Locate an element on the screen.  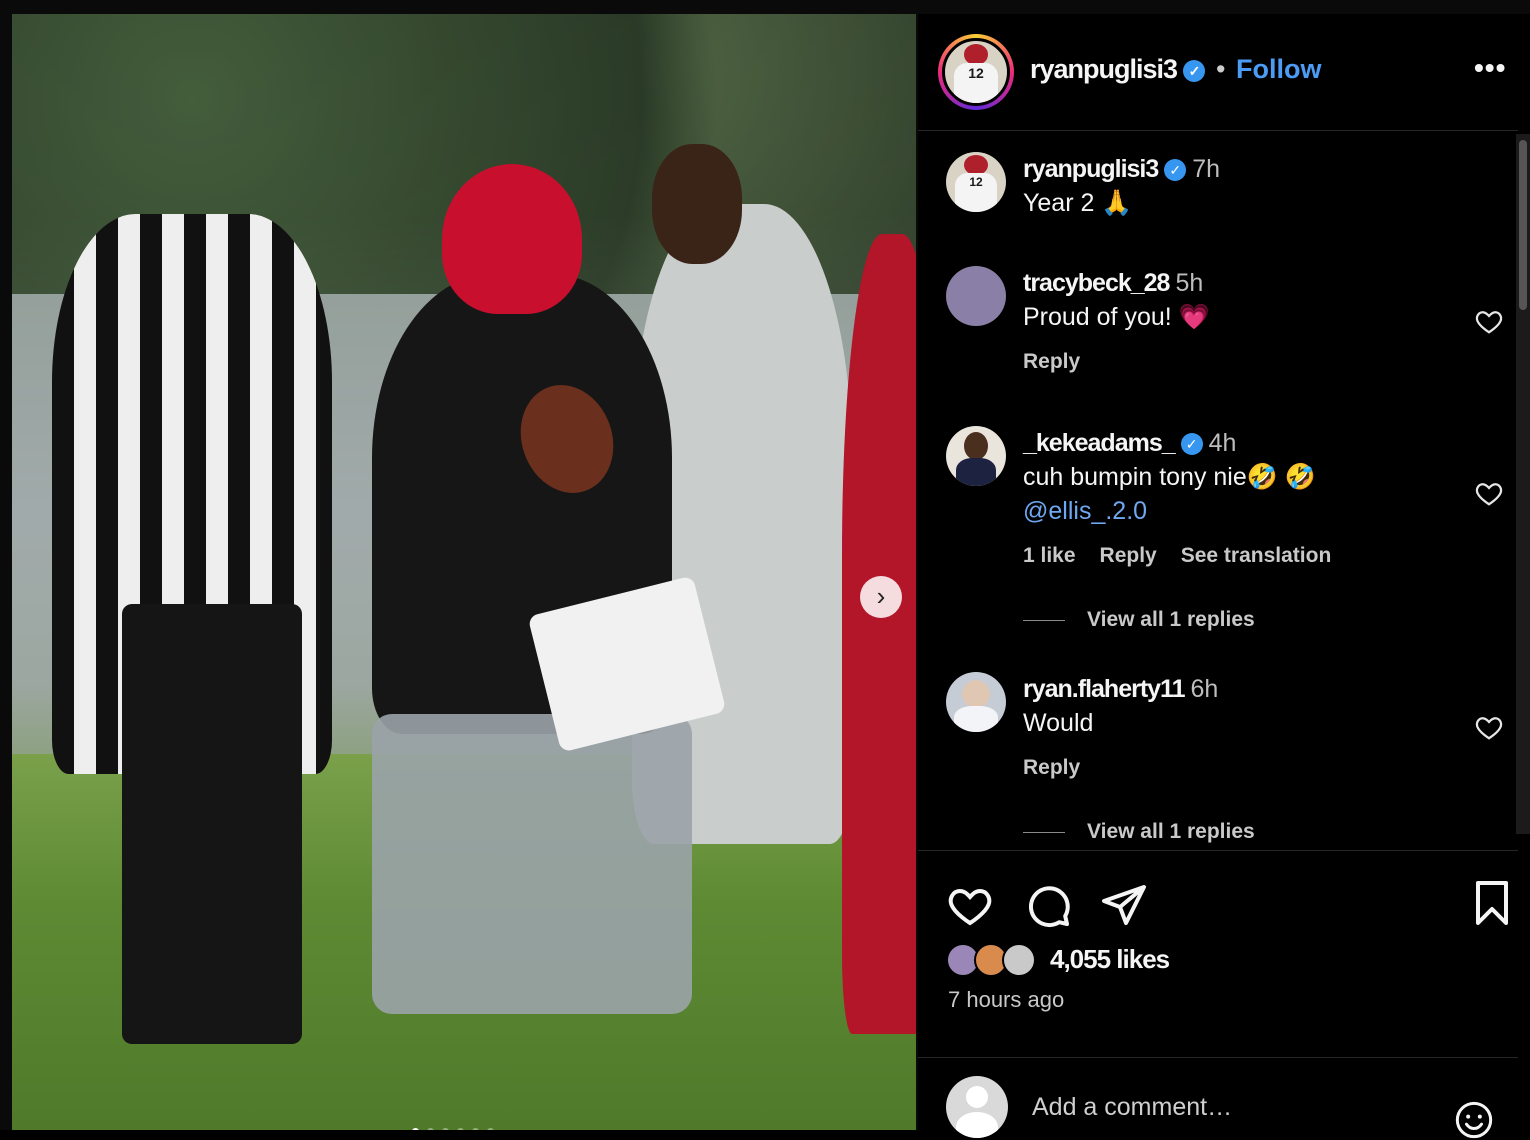
chevron-right-icon: › is located at coordinates (881, 597).